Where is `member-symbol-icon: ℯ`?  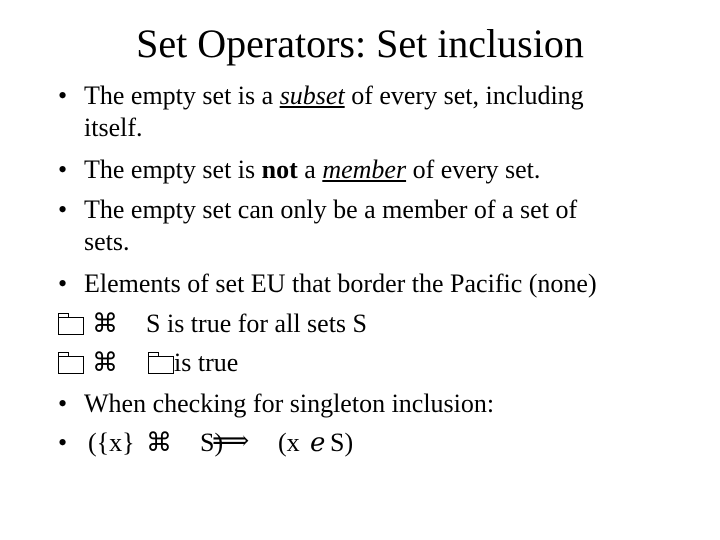
member-symbol-icon: ℯ is located at coordinates (318, 442).